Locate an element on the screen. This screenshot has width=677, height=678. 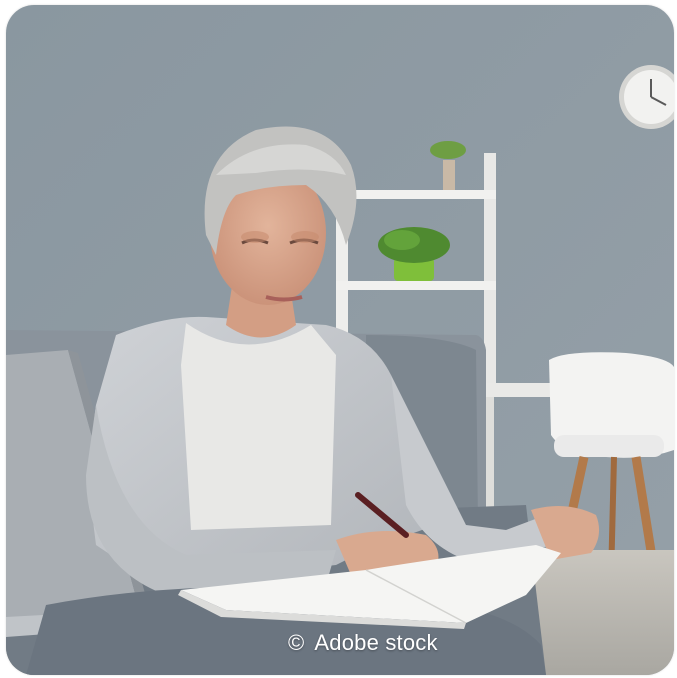
photo-credit: © Adobe stock is located at coordinates (363, 643).